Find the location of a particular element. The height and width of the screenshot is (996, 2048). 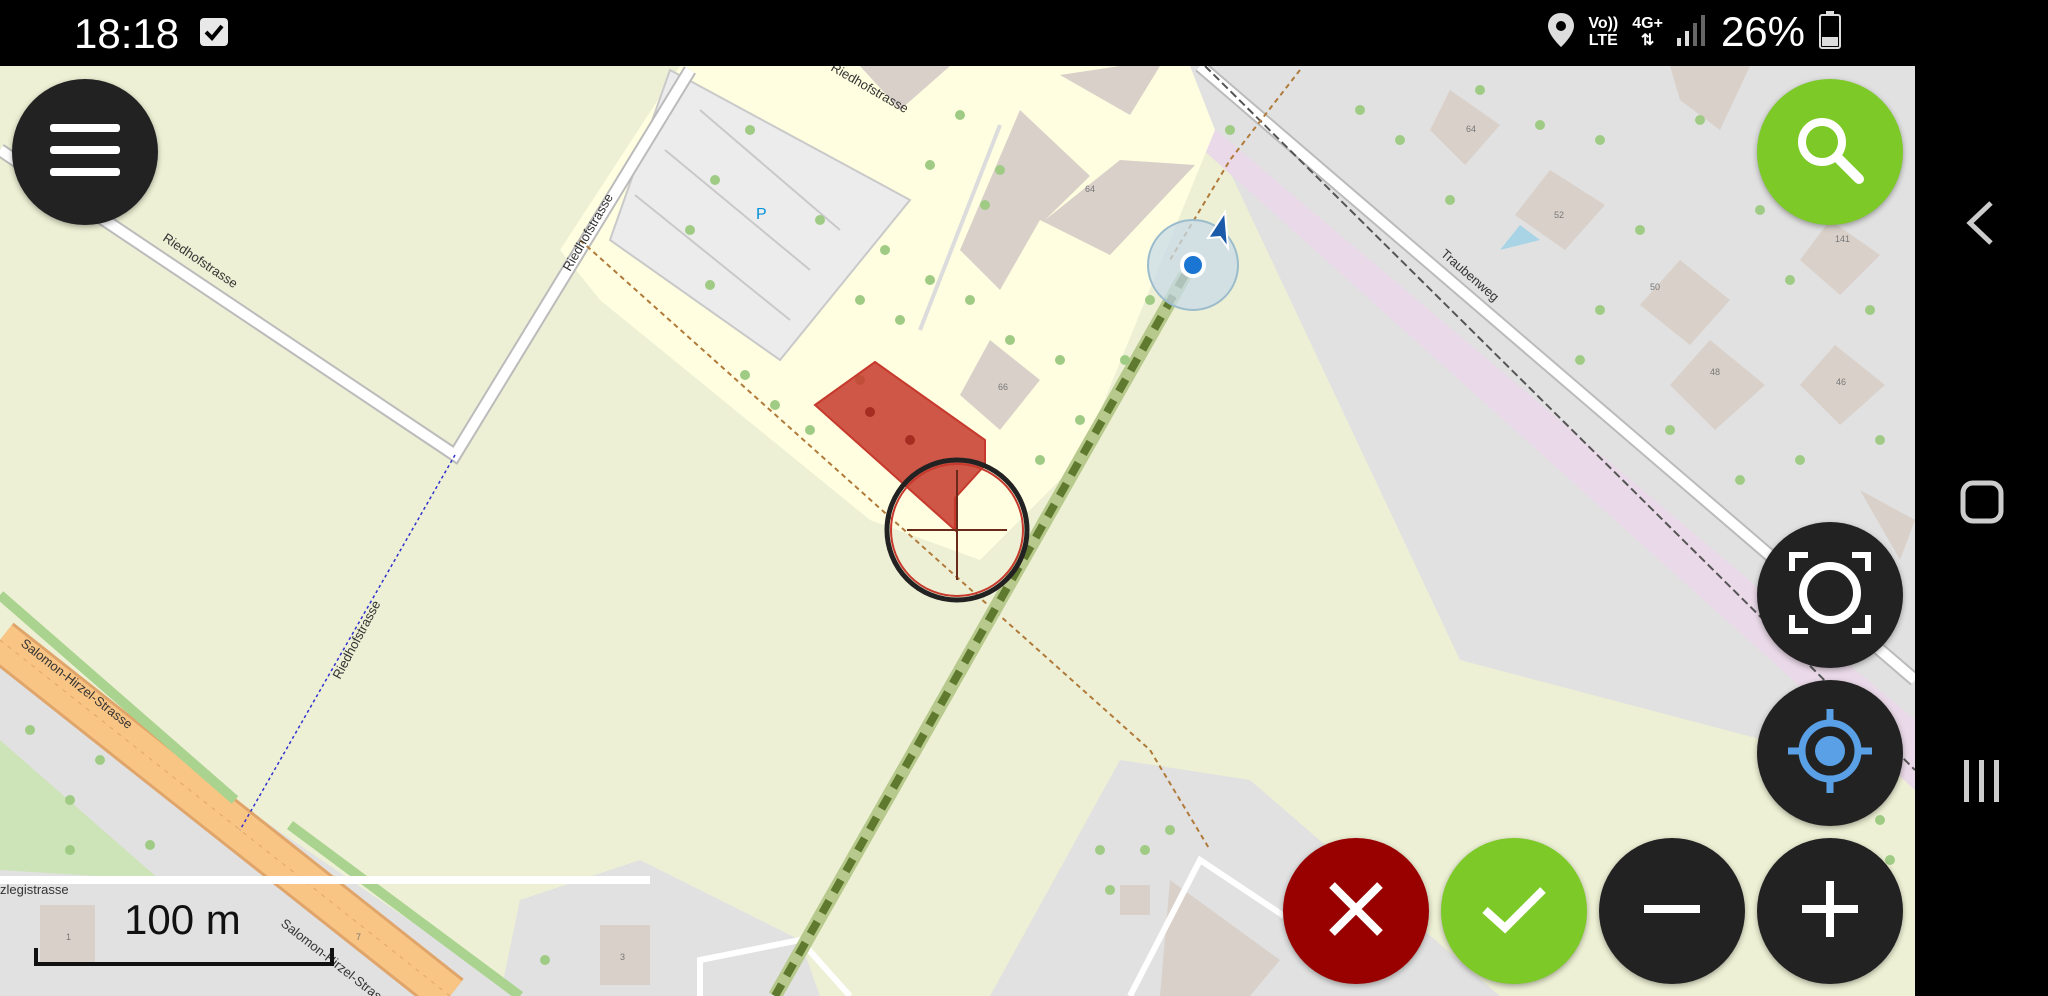

confirm-button is located at coordinates (1514, 911).